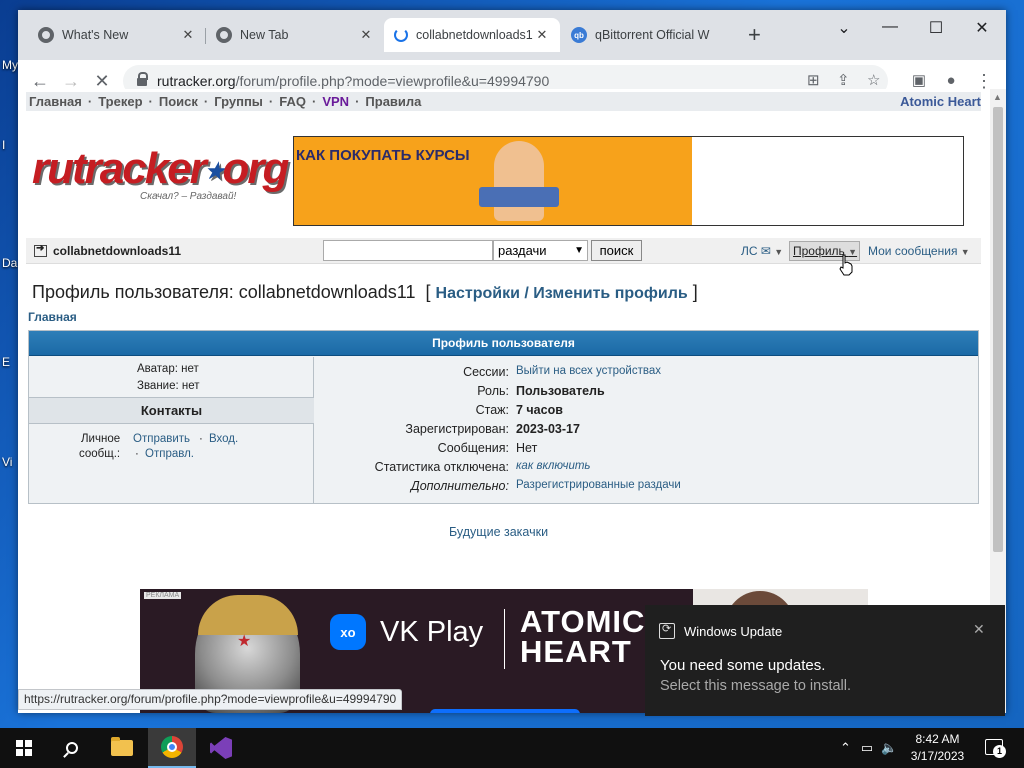  Describe the element at coordinates (913, 251) in the screenshot. I see `my-messages-label: Мои сообщения` at that location.